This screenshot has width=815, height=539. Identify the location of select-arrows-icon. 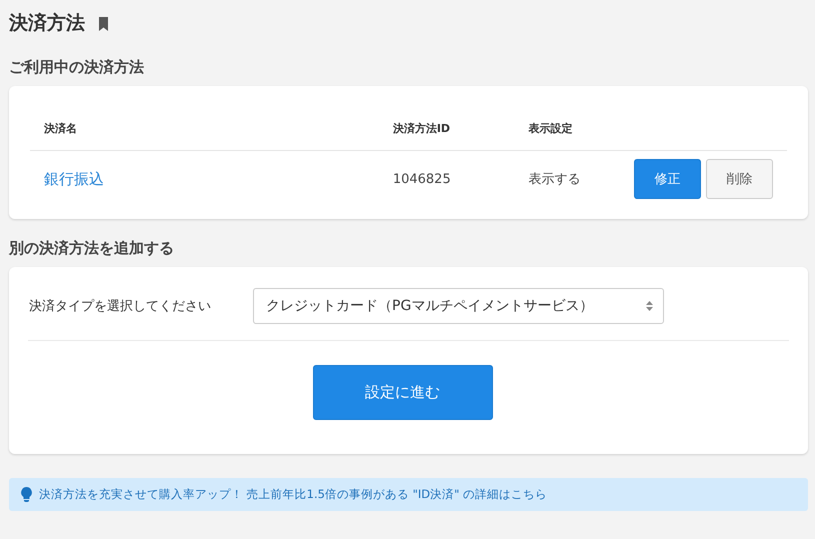
(649, 306).